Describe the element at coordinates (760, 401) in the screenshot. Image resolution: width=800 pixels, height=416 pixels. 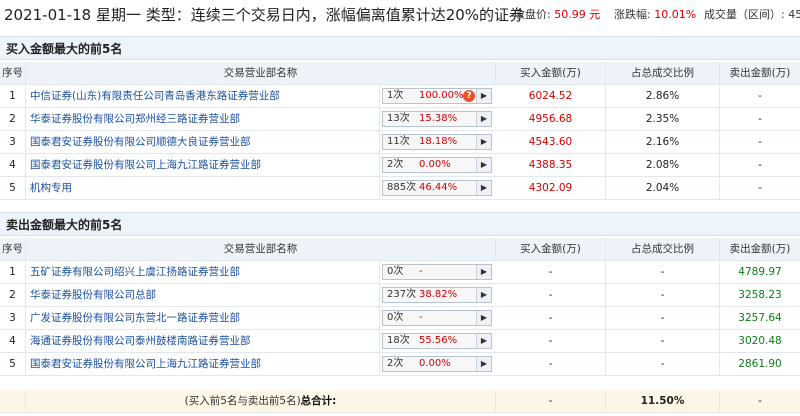
I see `total-sell: -` at that location.